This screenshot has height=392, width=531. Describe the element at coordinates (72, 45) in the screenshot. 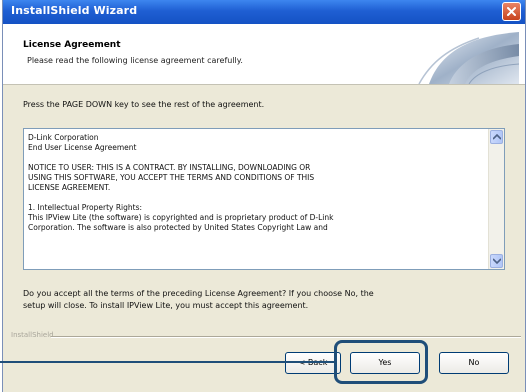

I see `page-title: License Agreement` at that location.